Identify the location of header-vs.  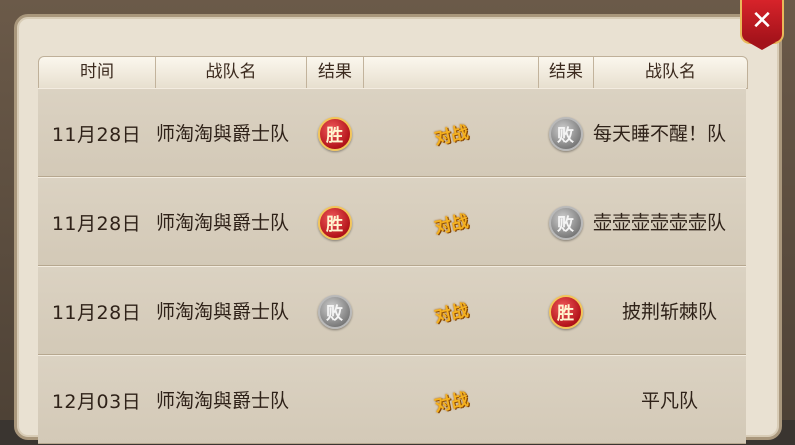
(451, 72).